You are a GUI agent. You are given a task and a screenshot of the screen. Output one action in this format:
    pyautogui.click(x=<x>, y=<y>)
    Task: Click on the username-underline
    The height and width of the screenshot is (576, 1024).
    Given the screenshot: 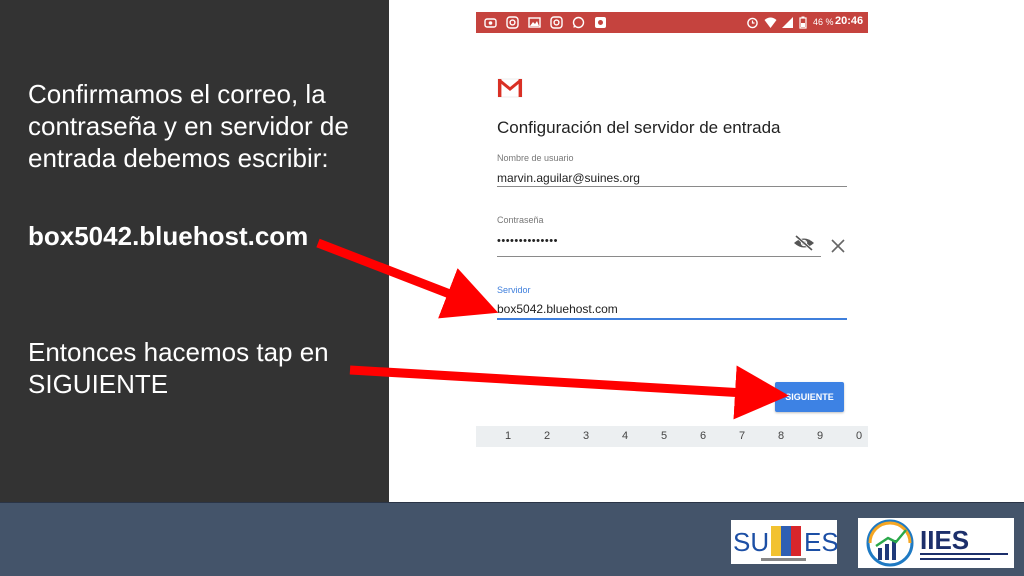 What is the action you would take?
    pyautogui.click(x=672, y=186)
    